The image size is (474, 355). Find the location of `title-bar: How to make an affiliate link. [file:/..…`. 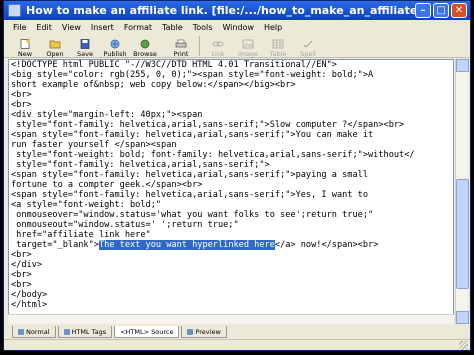

title-bar: How to make an affiliate link. [file:/..… is located at coordinates (237, 10).